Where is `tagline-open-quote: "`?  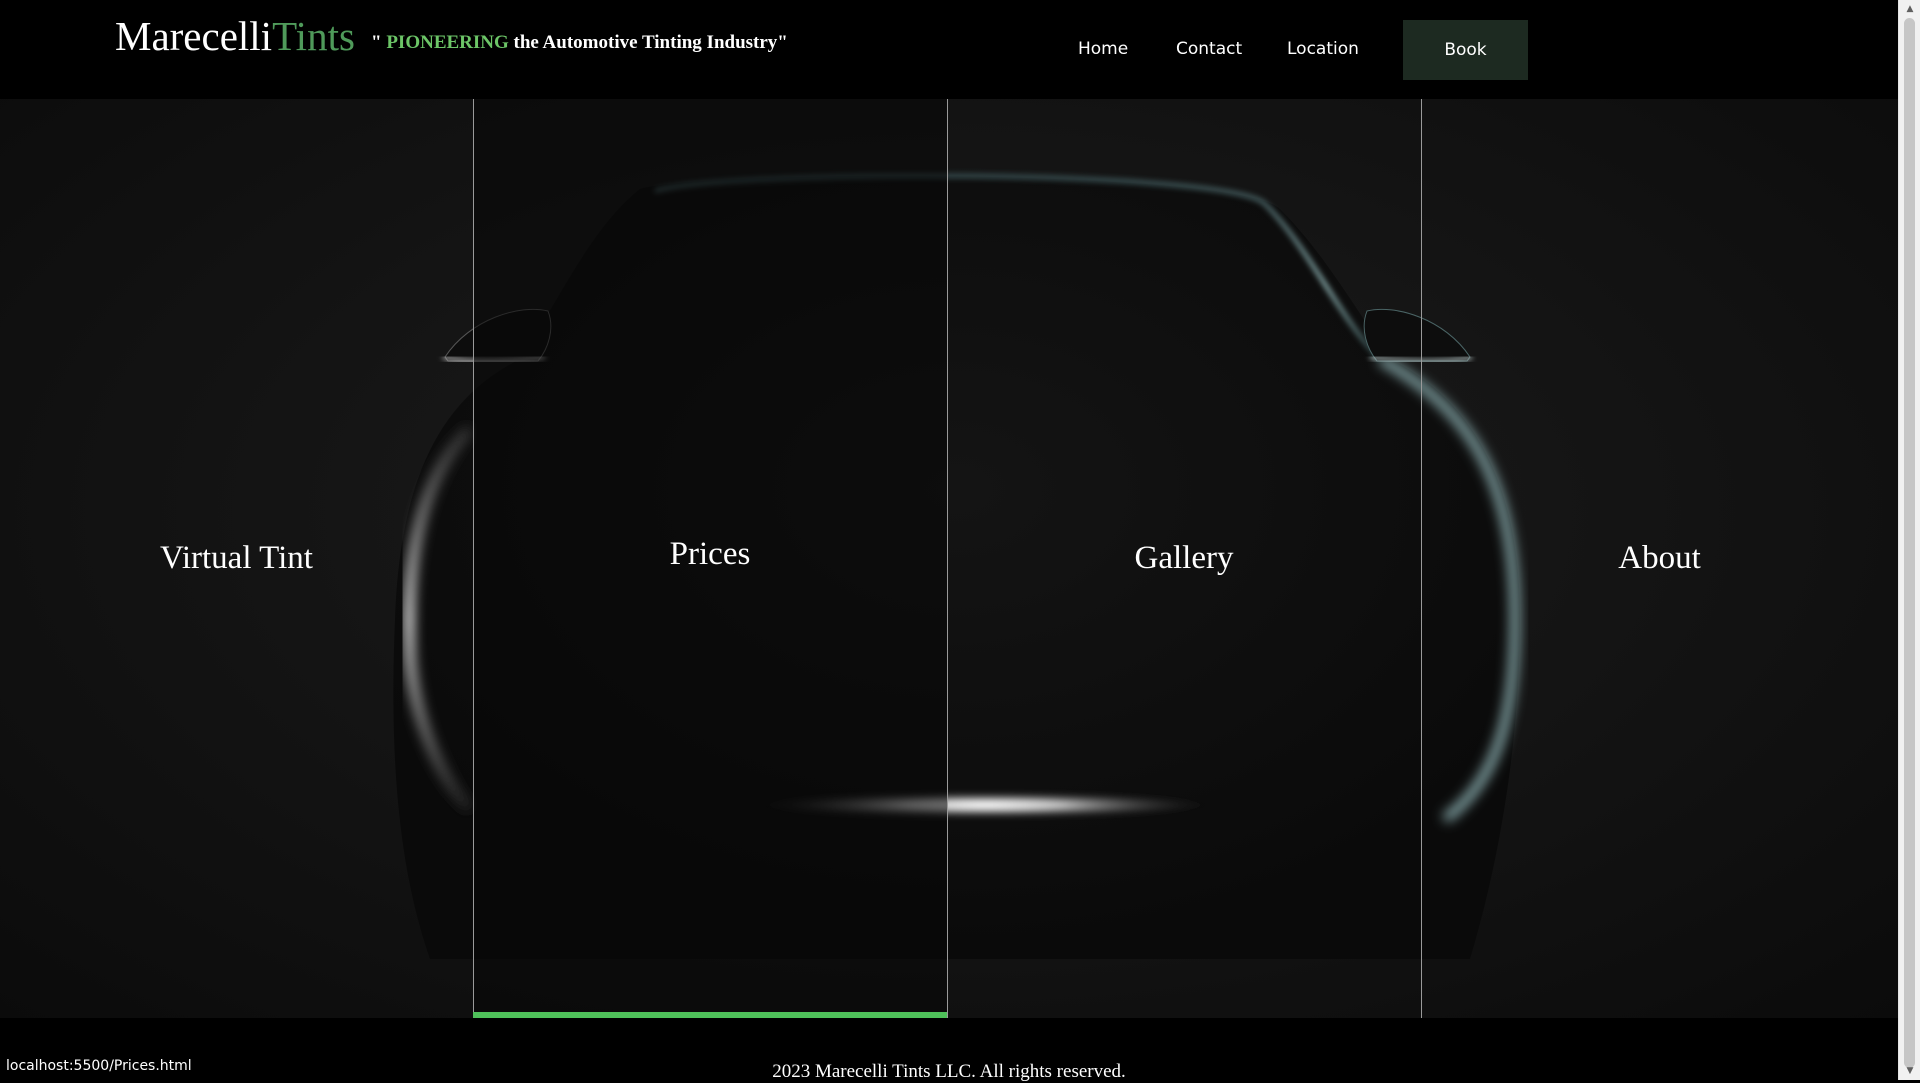 tagline-open-quote: " is located at coordinates (379, 42).